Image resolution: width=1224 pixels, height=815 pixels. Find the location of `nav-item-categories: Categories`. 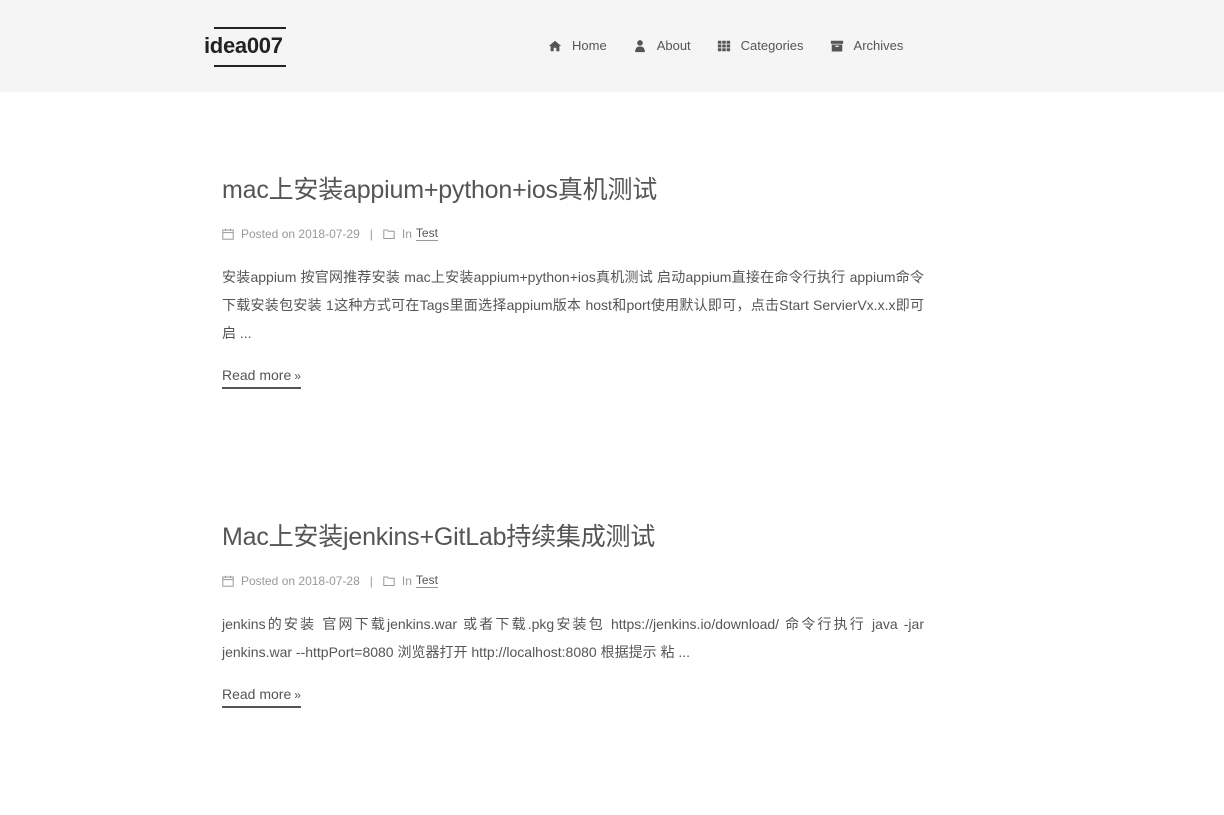

nav-item-categories: Categories is located at coordinates (760, 45).